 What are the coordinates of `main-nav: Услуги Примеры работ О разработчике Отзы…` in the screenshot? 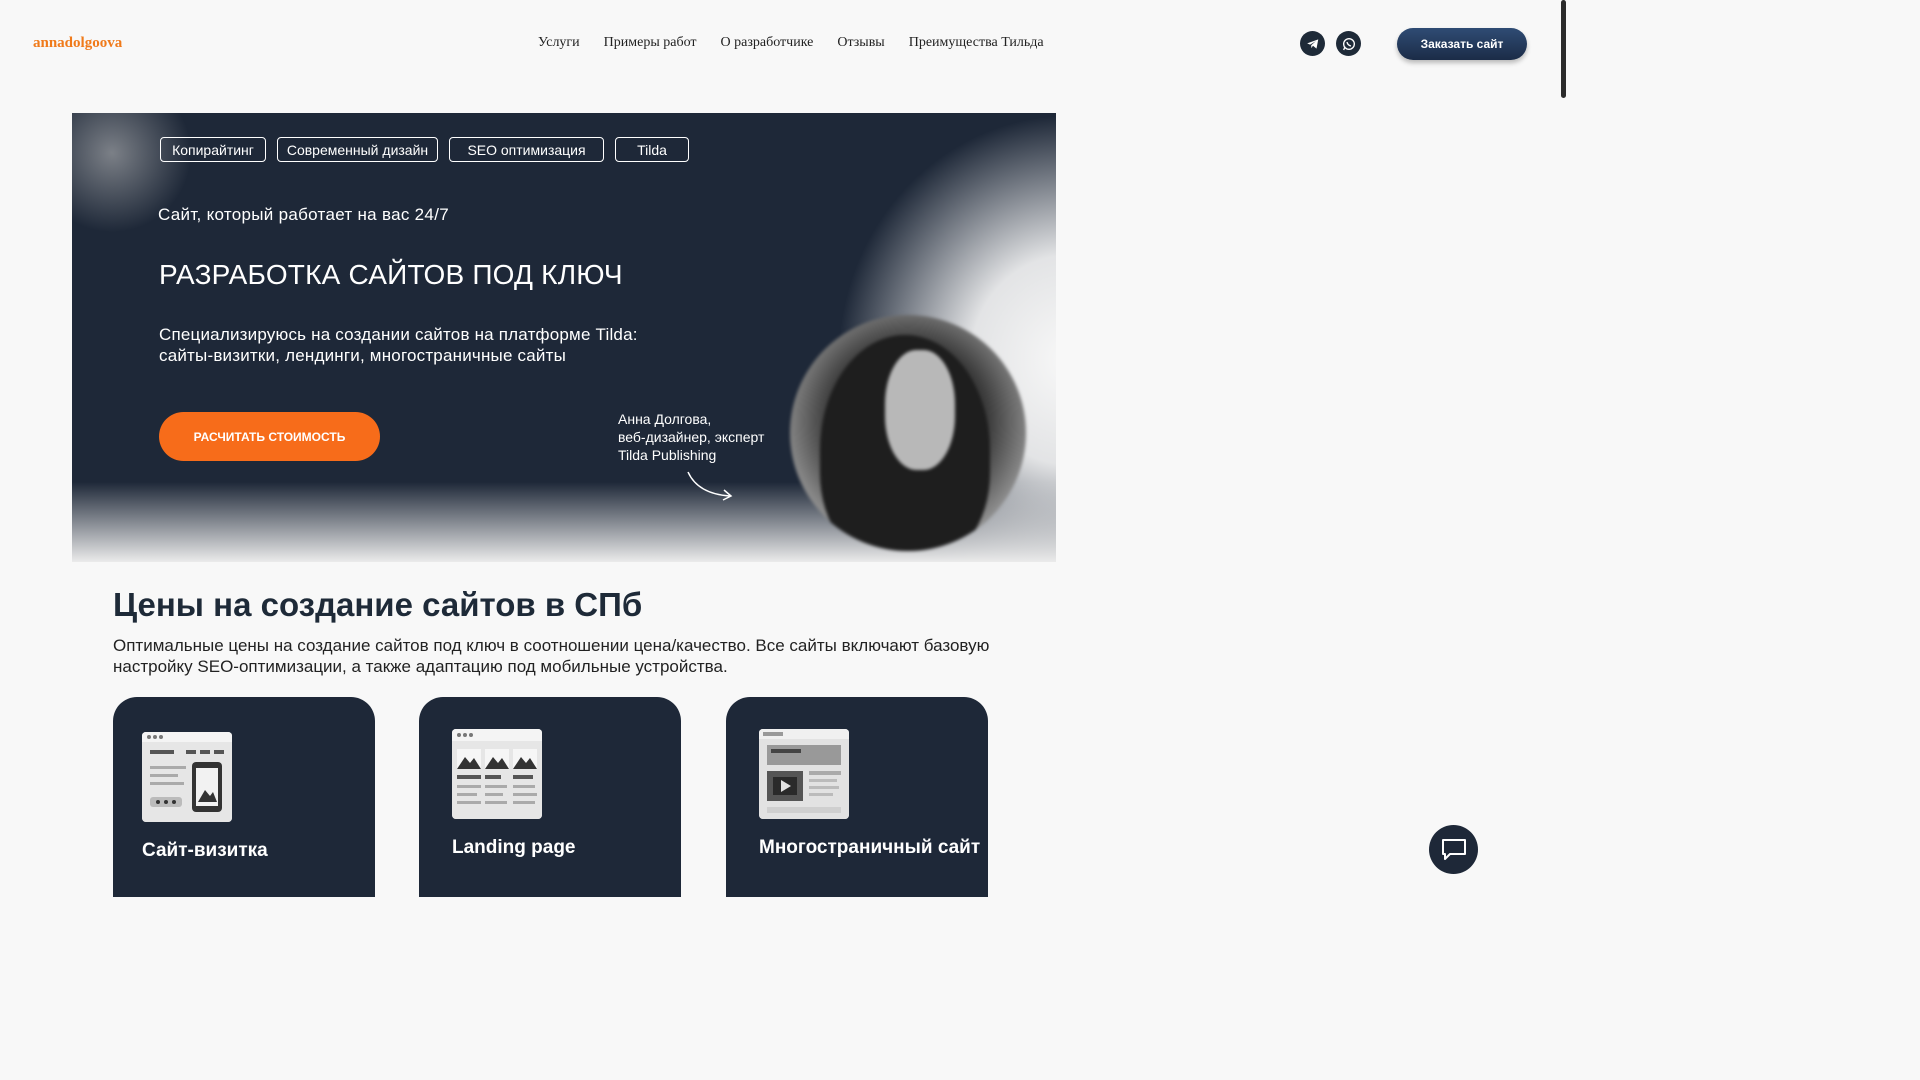 It's located at (791, 43).